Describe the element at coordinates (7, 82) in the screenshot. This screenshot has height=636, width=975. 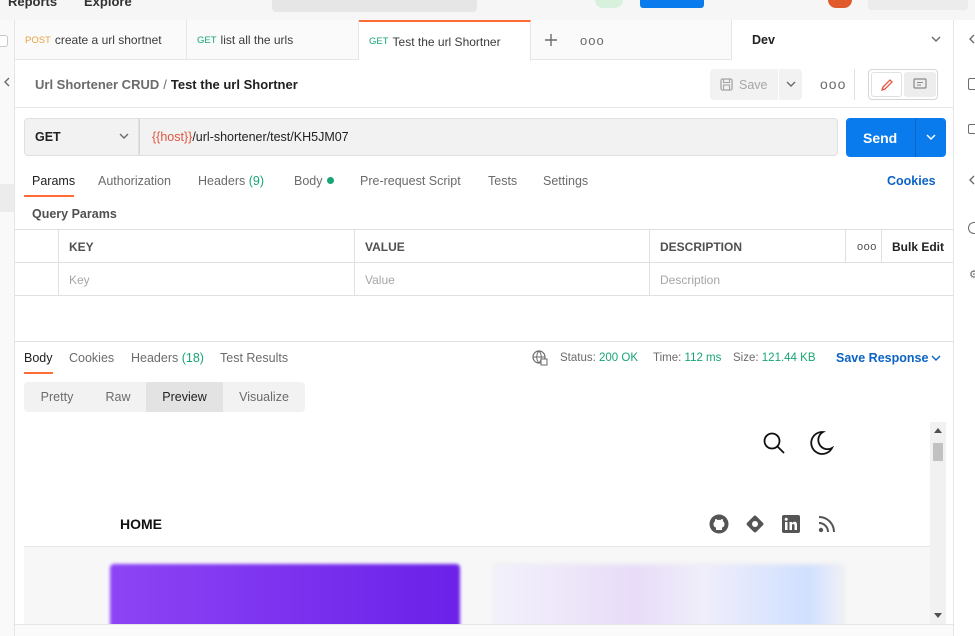
I see `sidebar-collapse-icon` at that location.